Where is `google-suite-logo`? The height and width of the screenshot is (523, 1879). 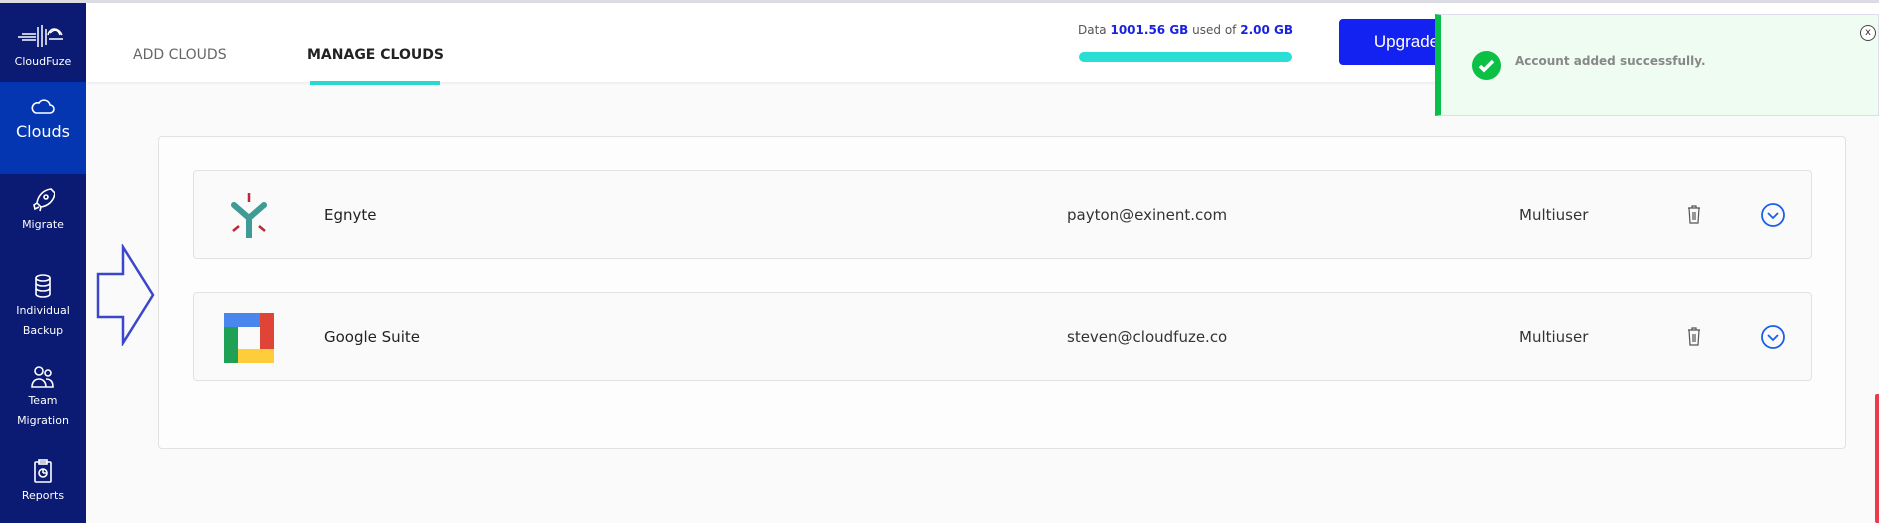
google-suite-logo is located at coordinates (249, 338).